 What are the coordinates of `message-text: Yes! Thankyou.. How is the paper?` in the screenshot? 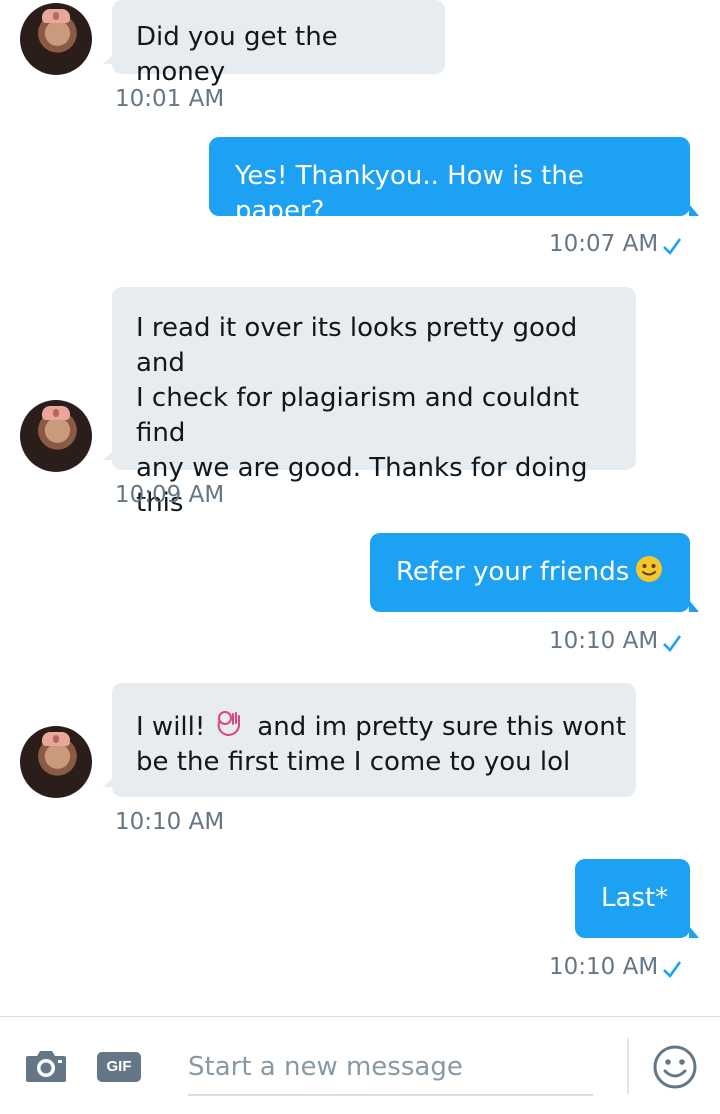 It's located at (409, 193).